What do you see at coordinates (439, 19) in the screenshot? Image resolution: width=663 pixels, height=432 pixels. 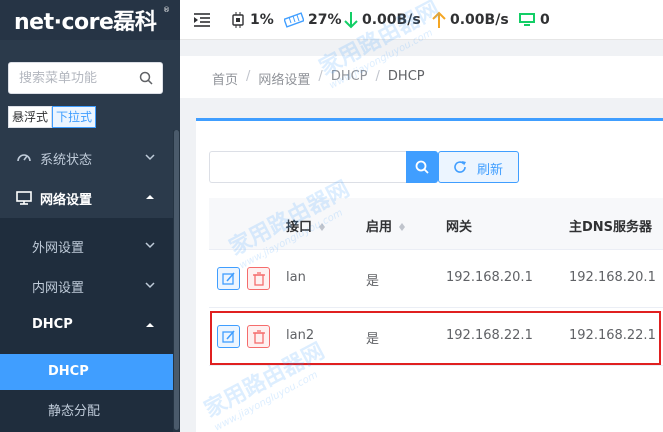 I see `arrow-up-icon` at bounding box center [439, 19].